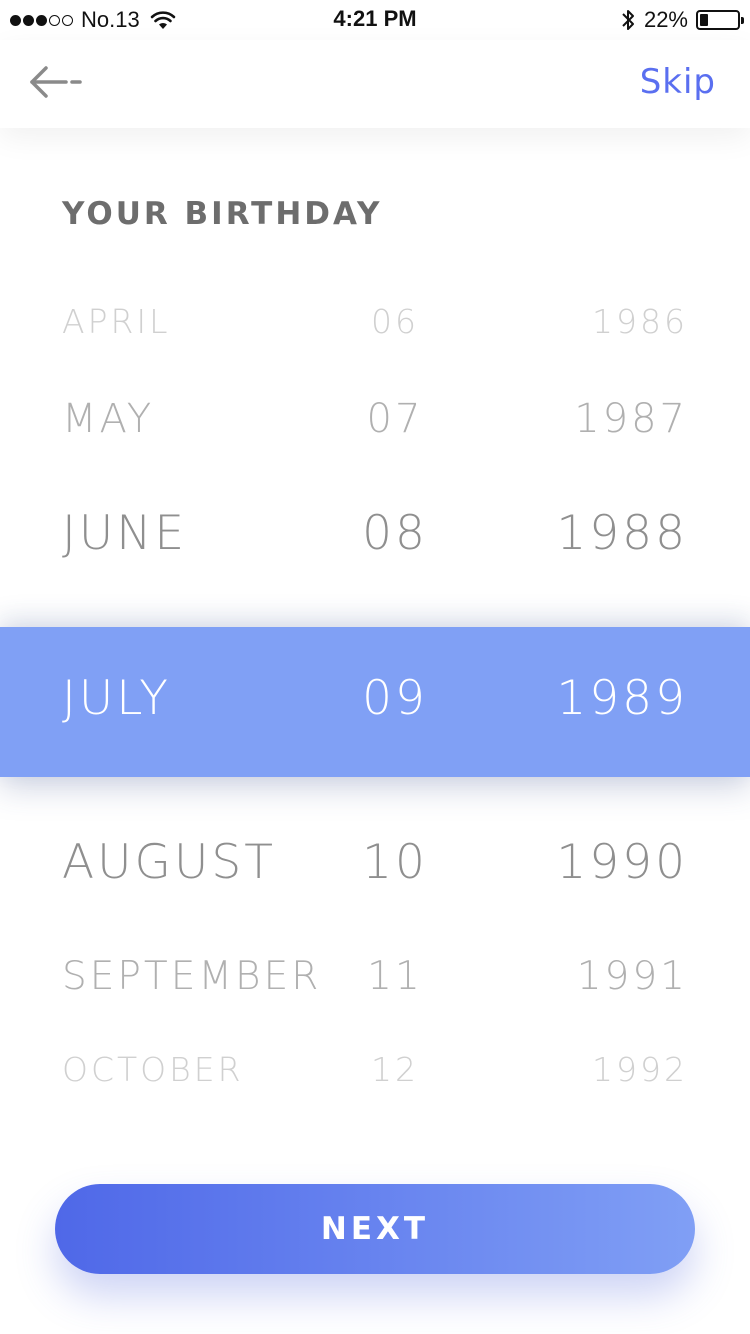  What do you see at coordinates (375, 84) in the screenshot?
I see `nav-bar: Skip` at bounding box center [375, 84].